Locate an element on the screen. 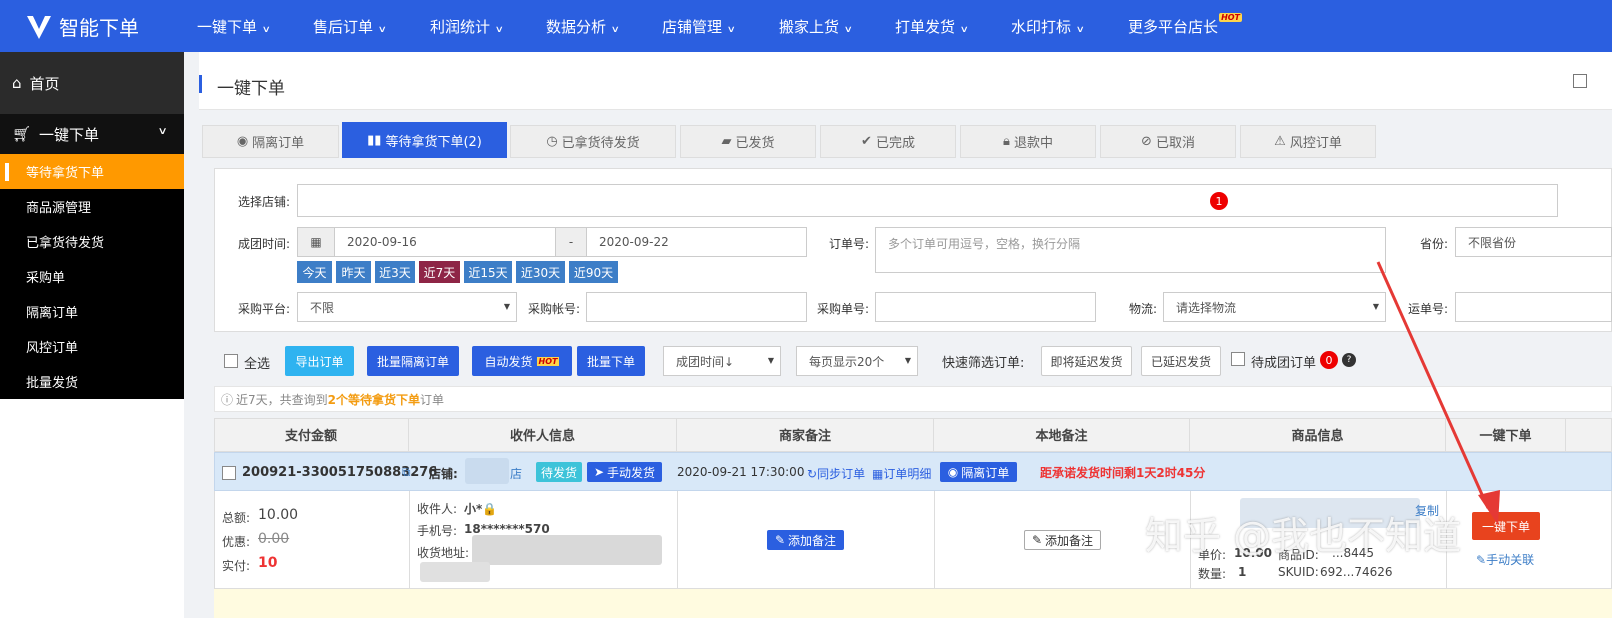  tab-waiting: ▮▮ 等待拿货下单(2) is located at coordinates (424, 140).